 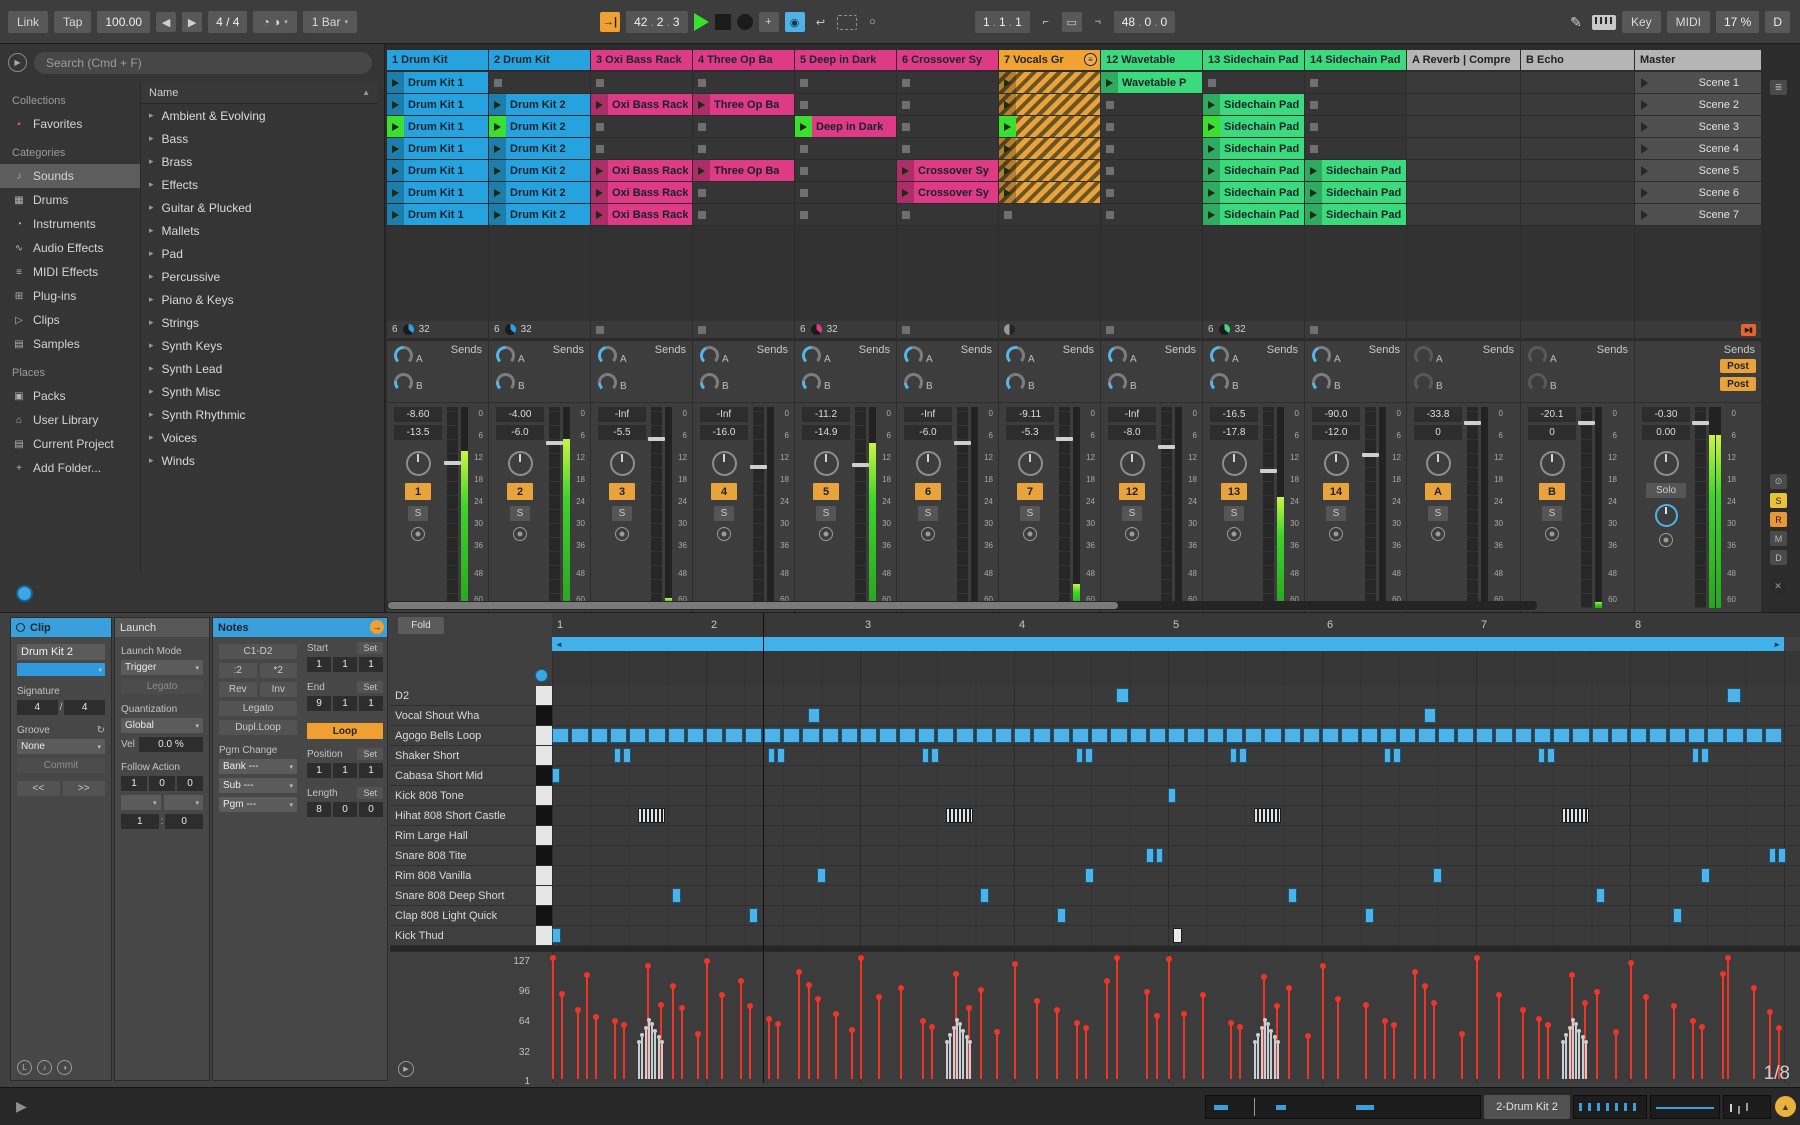 What do you see at coordinates (947, 60) in the screenshot?
I see `track-header: 6 Crossover Sy` at bounding box center [947, 60].